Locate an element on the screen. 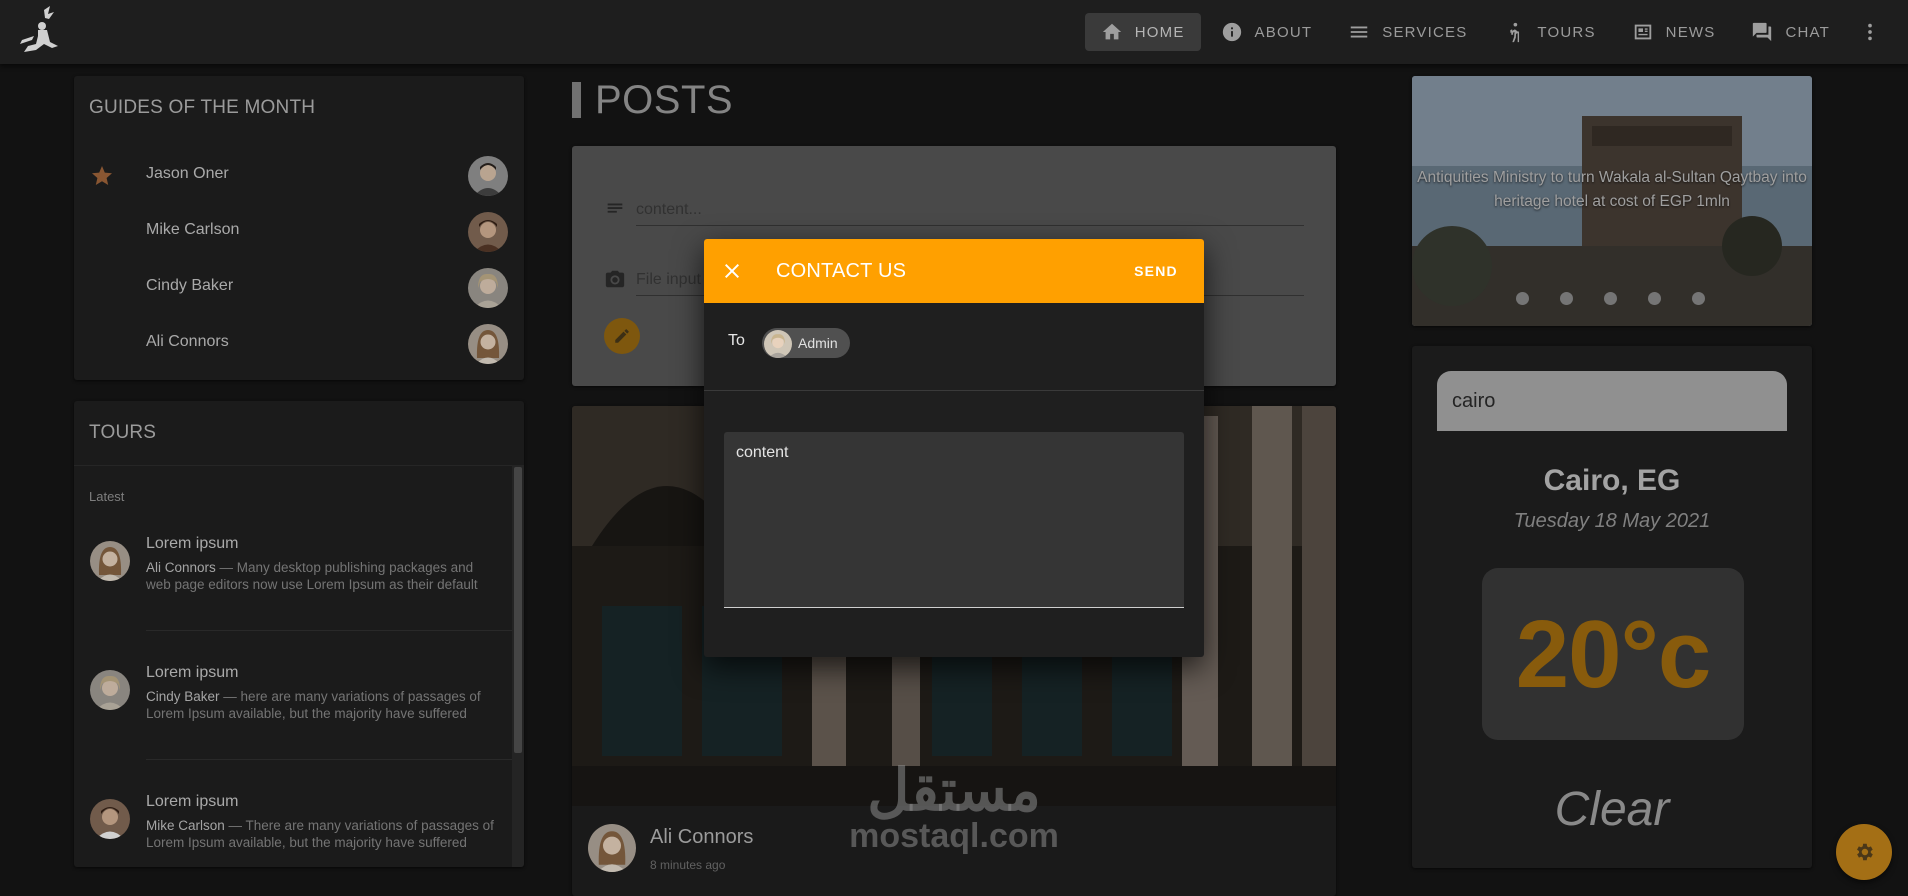  tours-title: TOURS is located at coordinates (123, 432).